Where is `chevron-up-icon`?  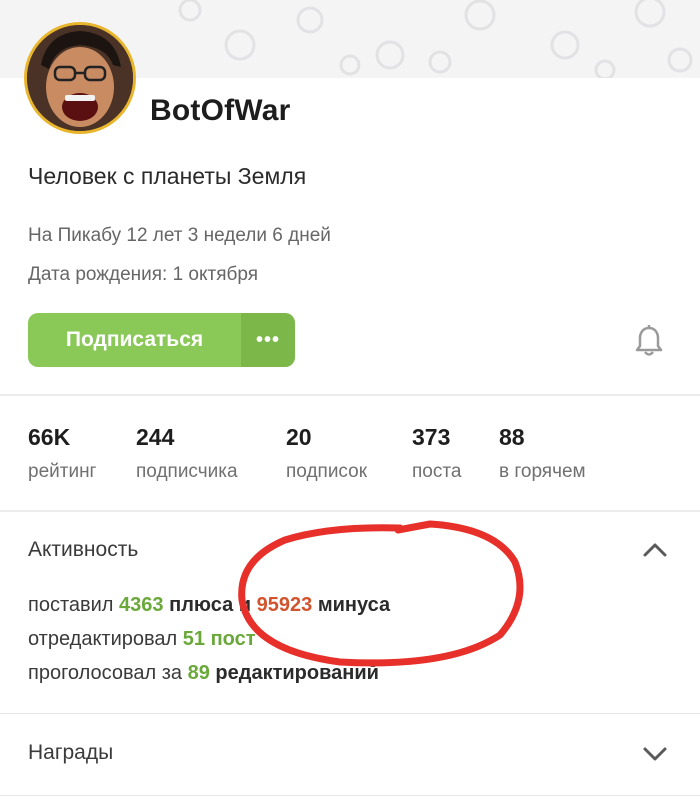
chevron-up-icon is located at coordinates (655, 551).